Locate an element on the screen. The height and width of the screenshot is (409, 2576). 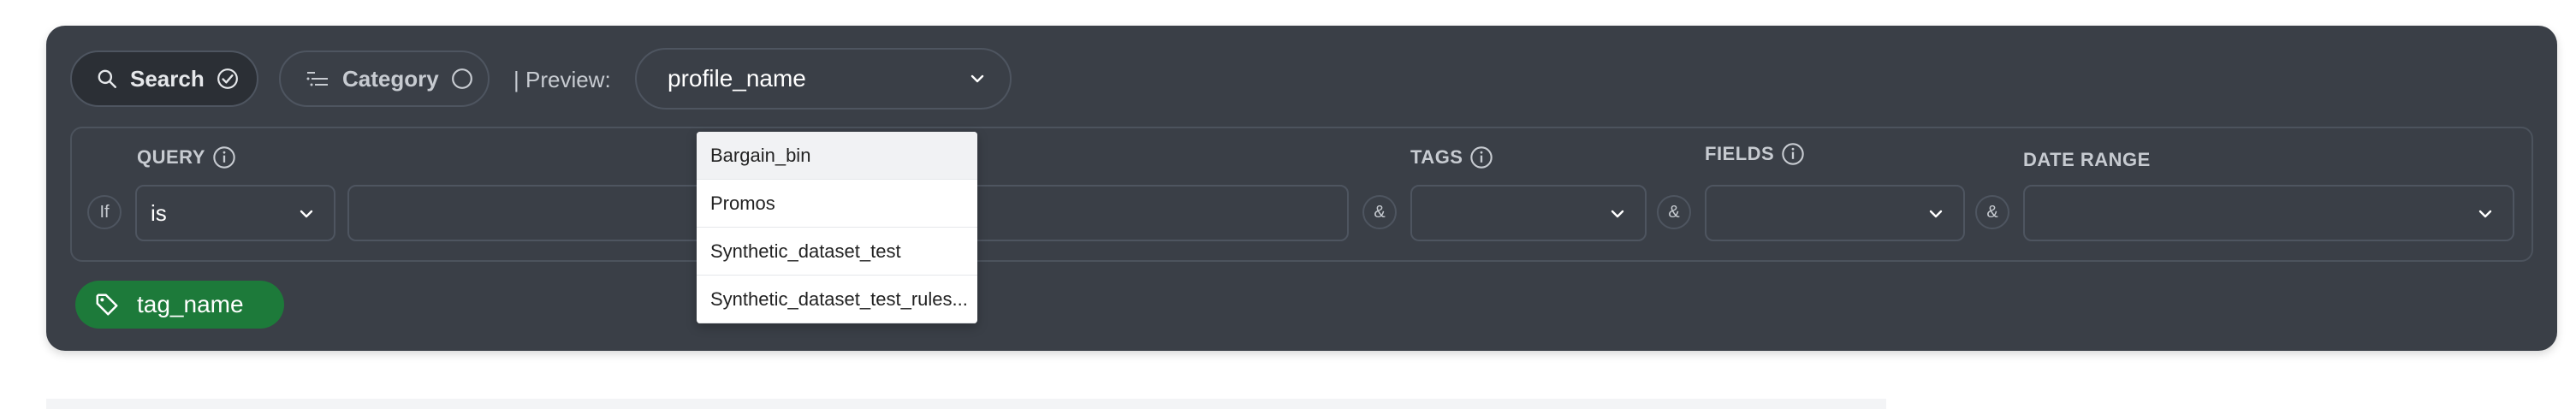
tag-chip-label: tag_name is located at coordinates (190, 304).